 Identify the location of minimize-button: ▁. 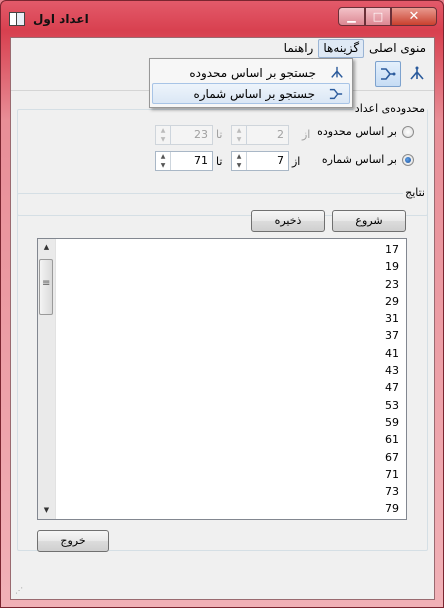
(351, 16).